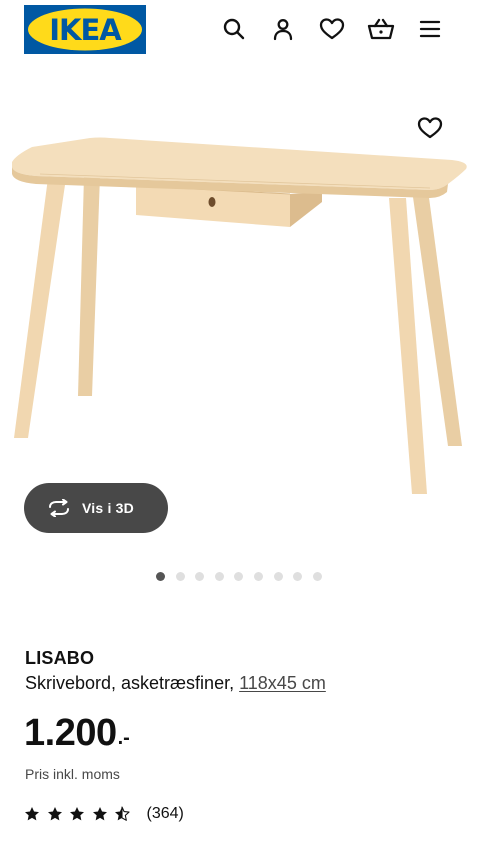 This screenshot has height=842, width=480. I want to click on product-type-text: Skrivebord, asketræsfiner,, so click(130, 683).